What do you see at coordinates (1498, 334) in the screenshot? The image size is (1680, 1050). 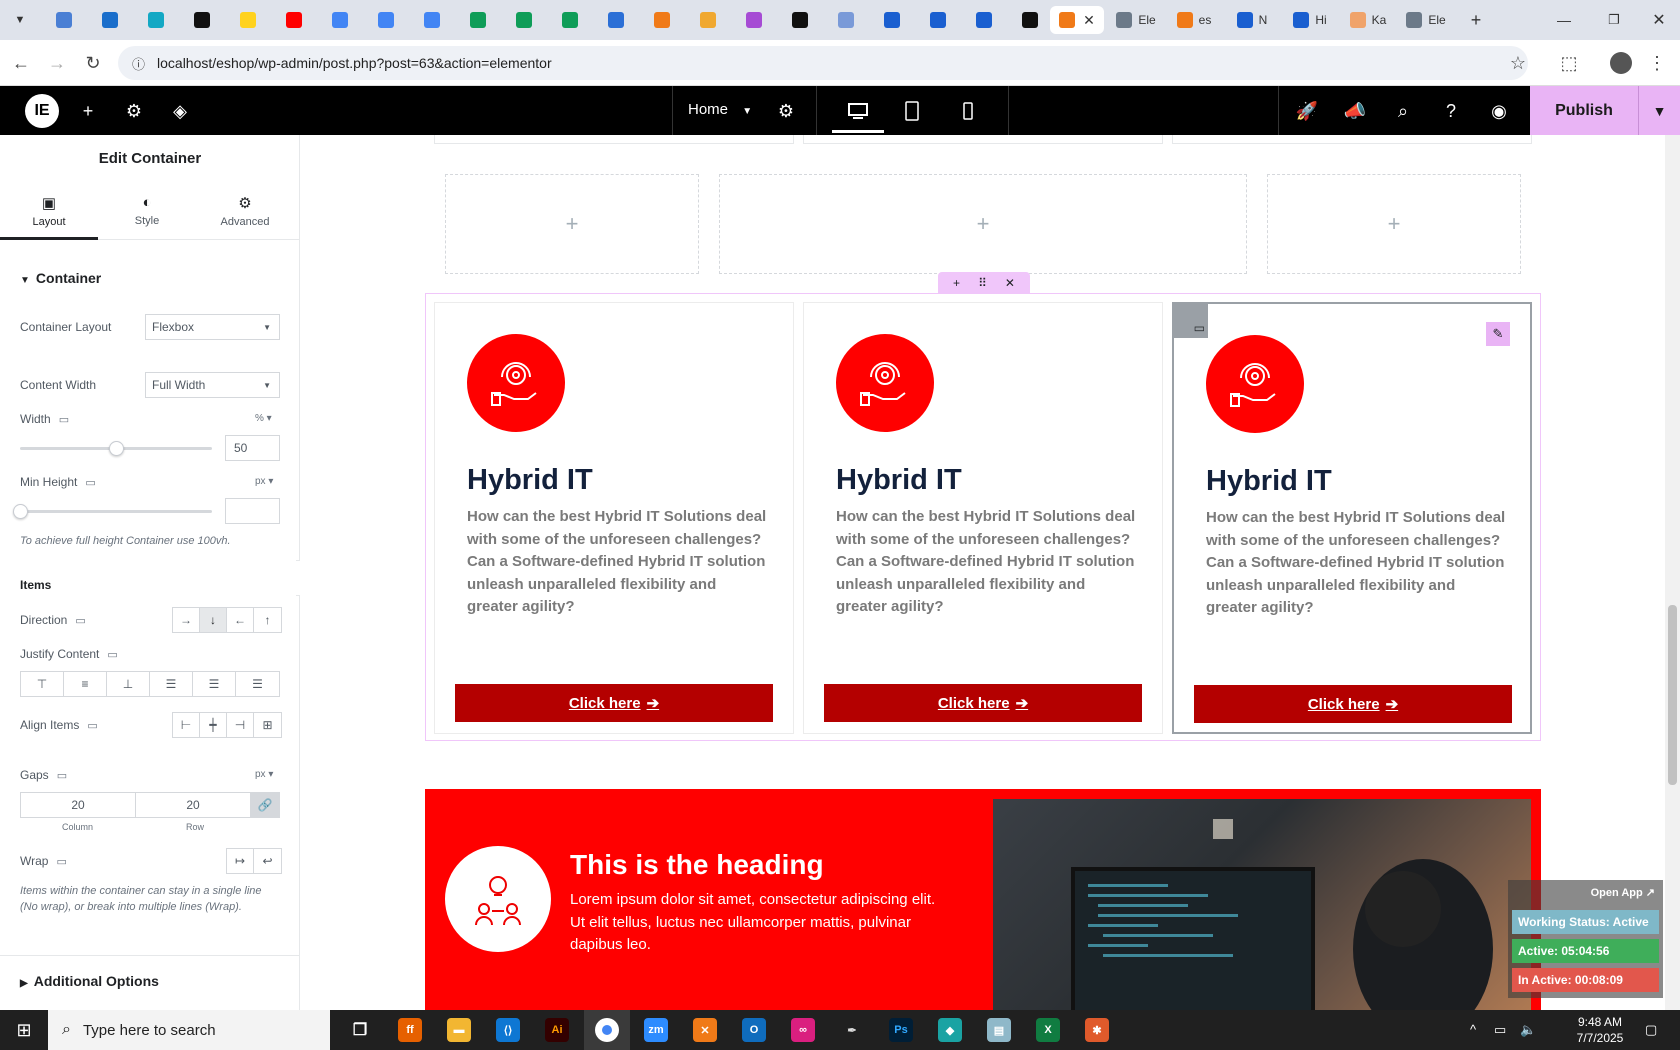 I see `edit-pencil-icon: ✎` at bounding box center [1498, 334].